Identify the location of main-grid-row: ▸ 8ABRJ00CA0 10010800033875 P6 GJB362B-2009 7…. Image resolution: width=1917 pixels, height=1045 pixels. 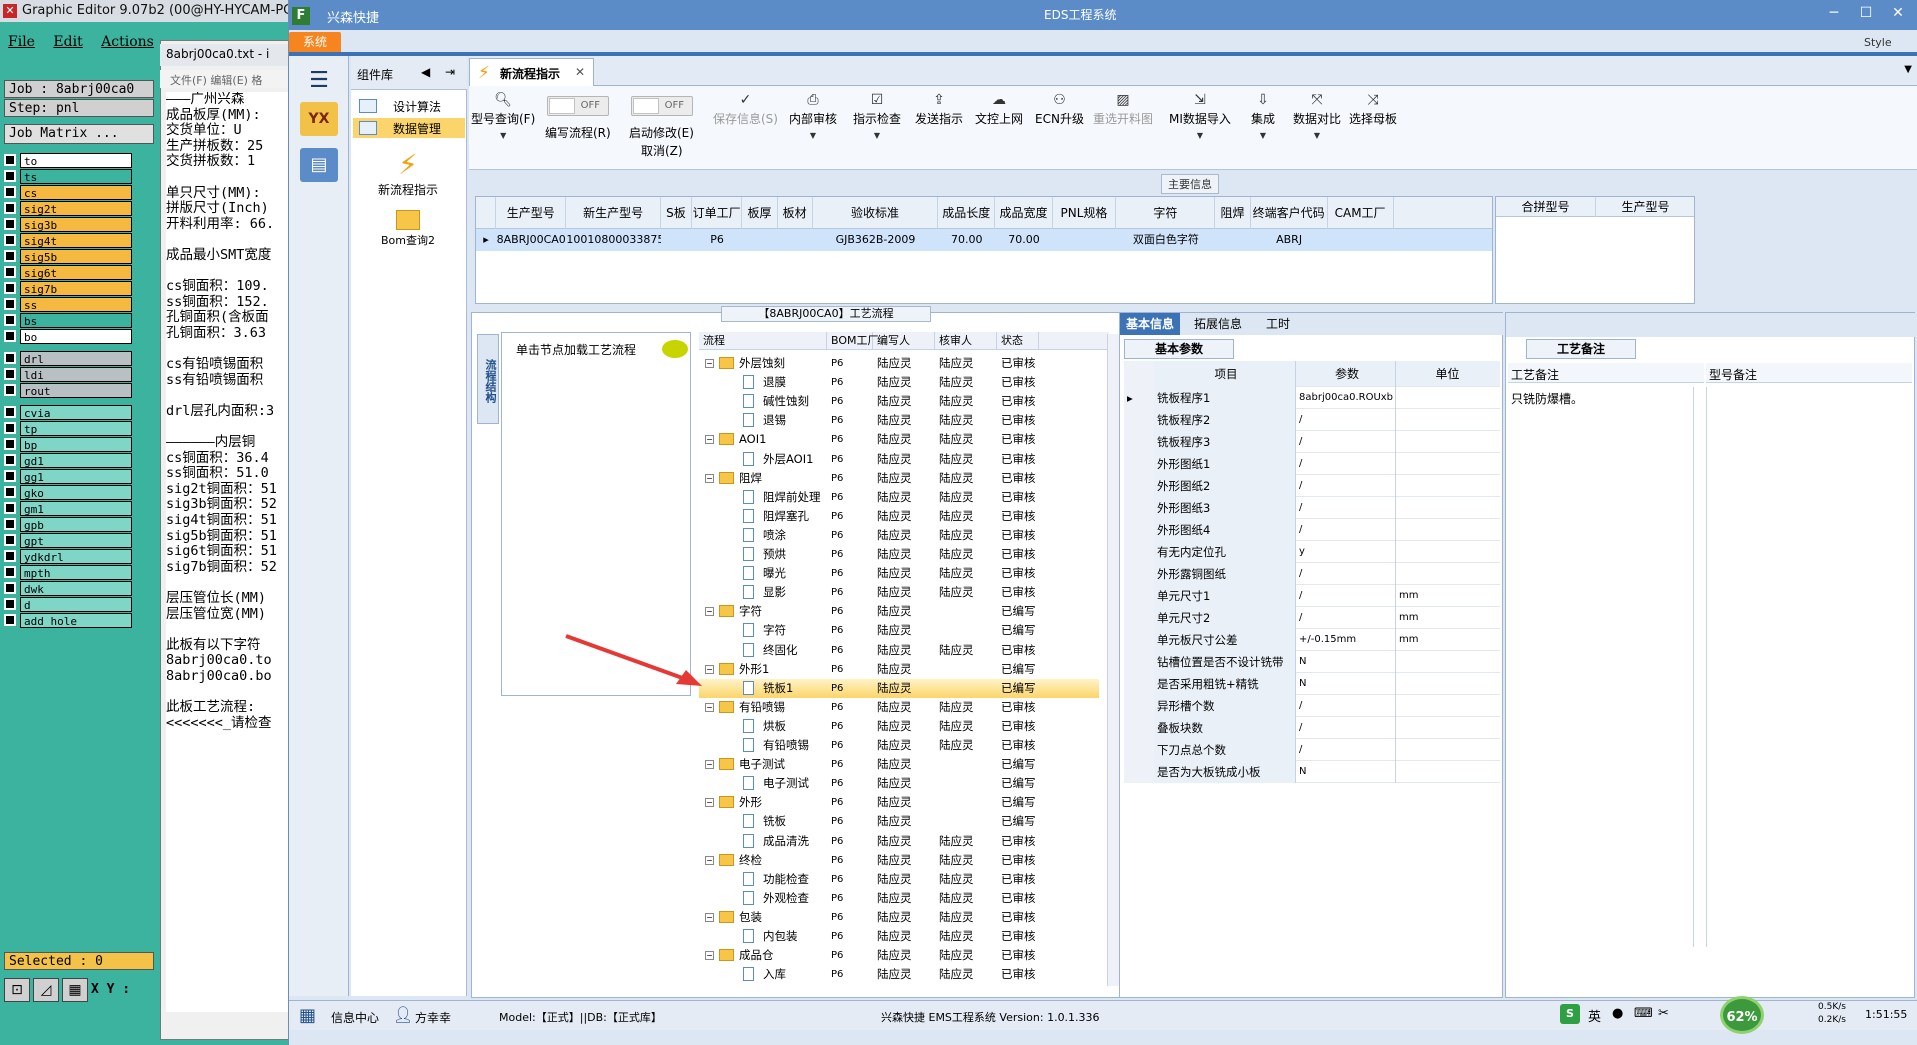
(984, 240).